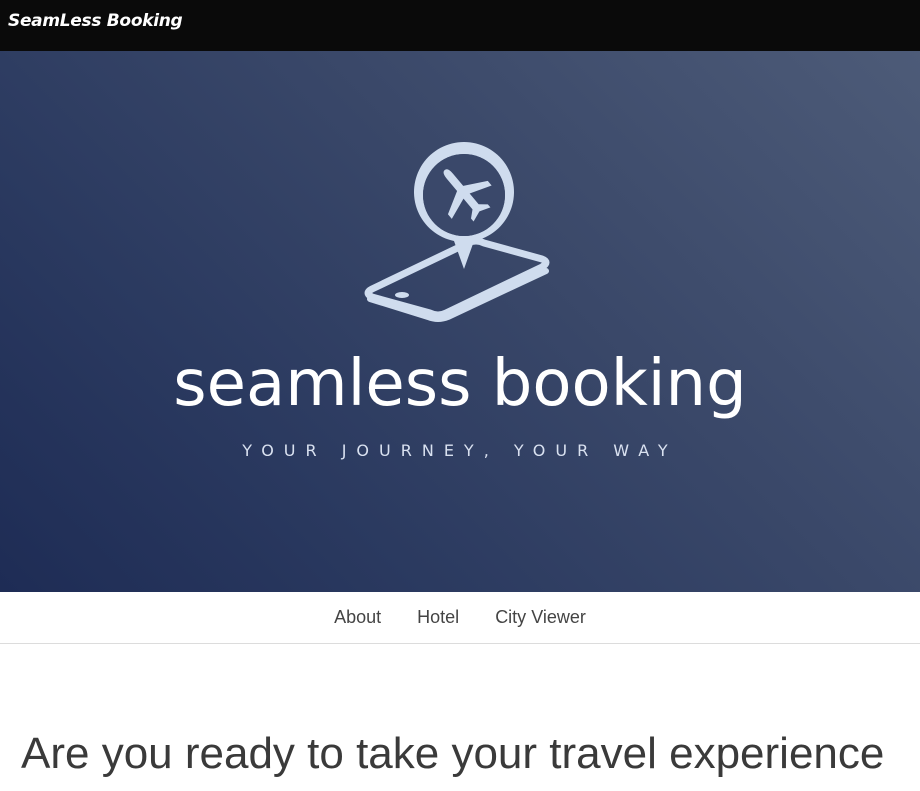  I want to click on nav-link-hotel: Hotel, so click(438, 617).